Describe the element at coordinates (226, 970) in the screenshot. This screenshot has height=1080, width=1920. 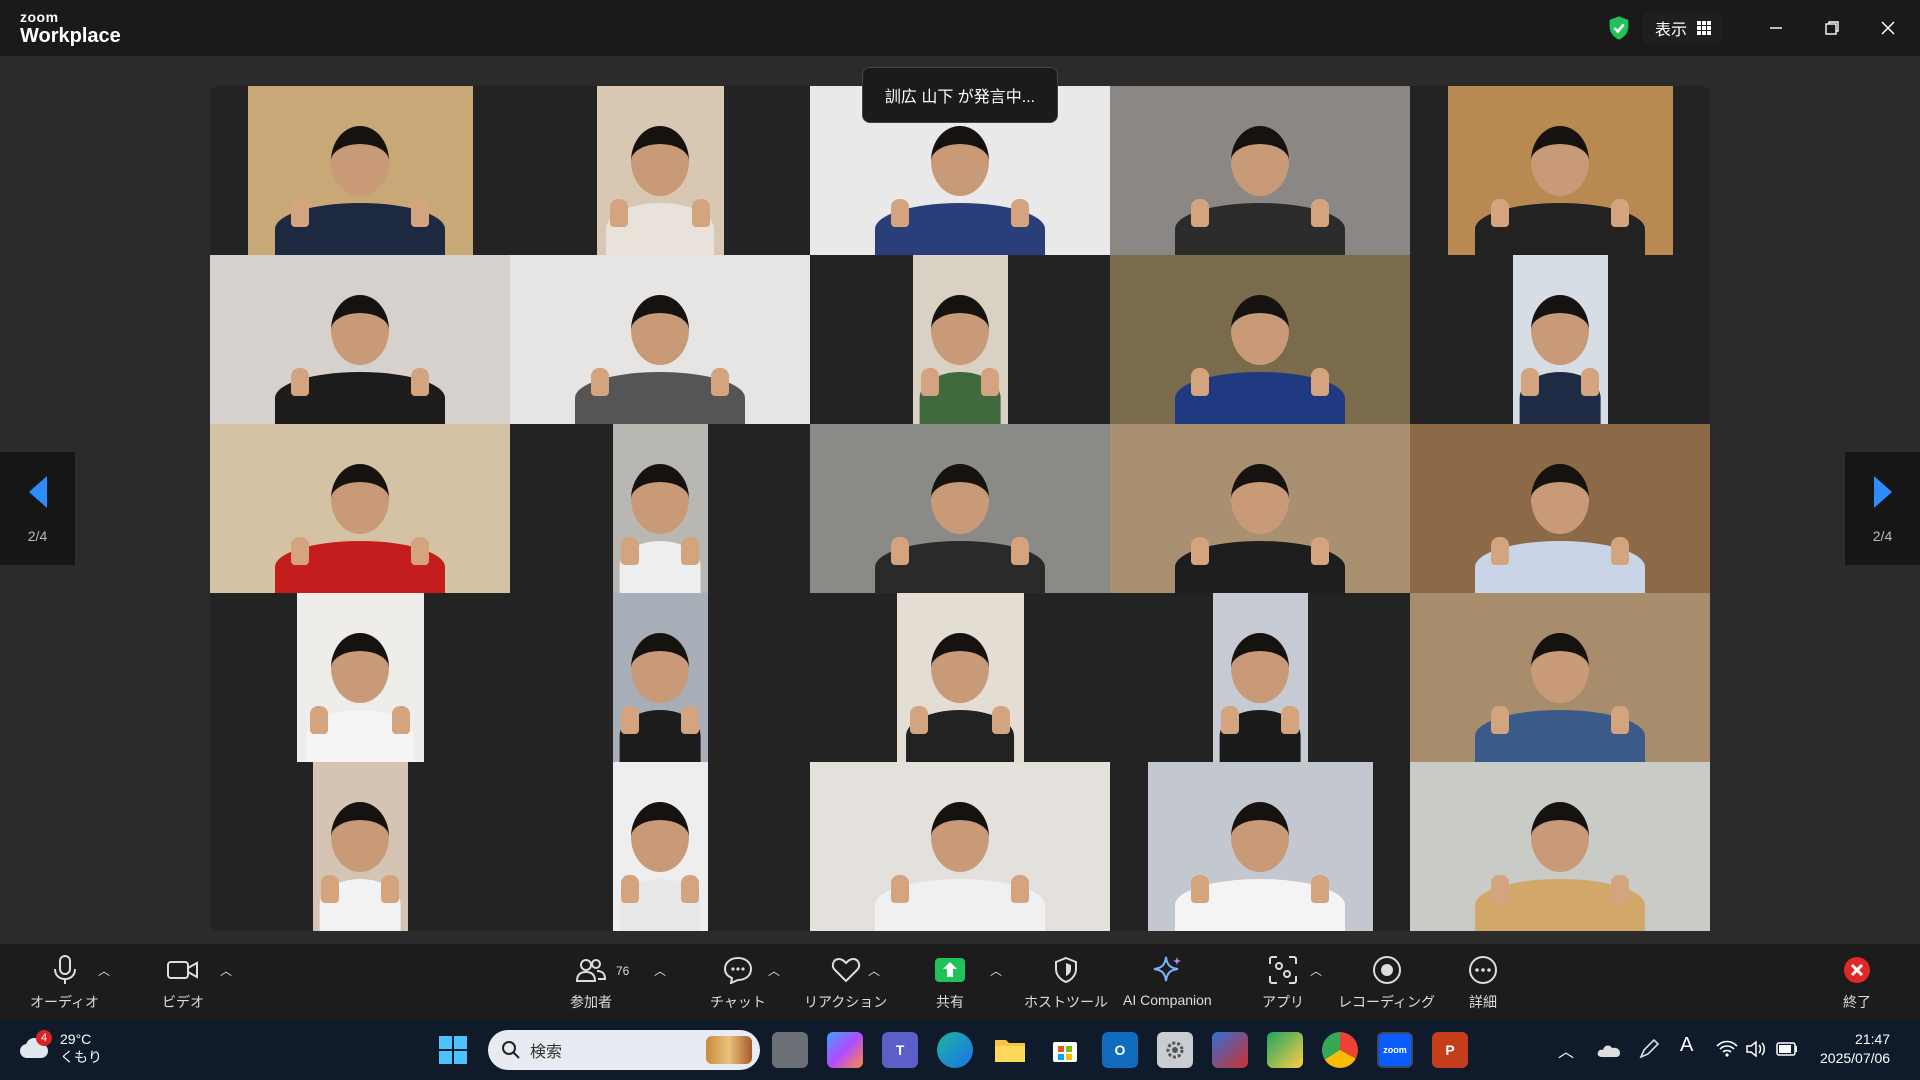
I see `video-options-chevron-icon: ︿` at that location.